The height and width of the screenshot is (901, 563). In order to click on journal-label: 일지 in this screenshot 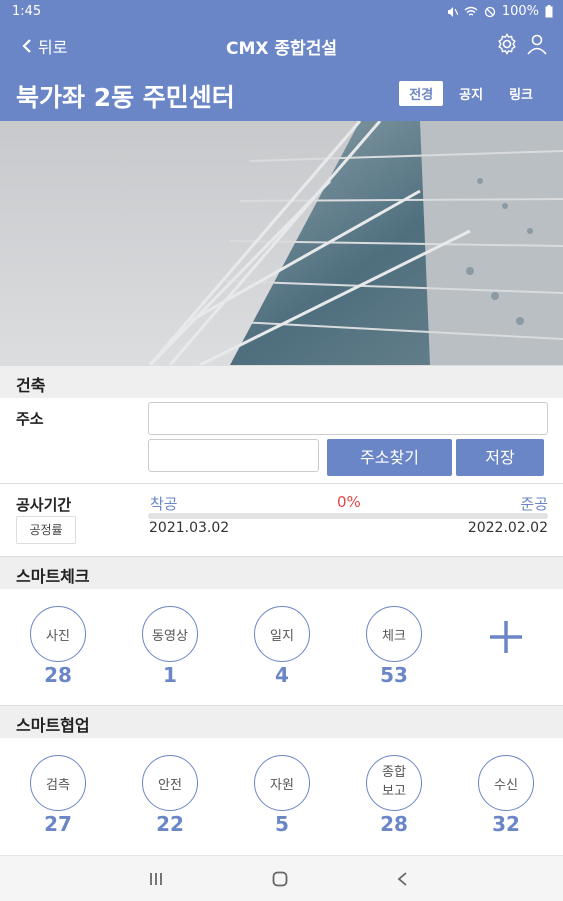, I will do `click(282, 636)`.